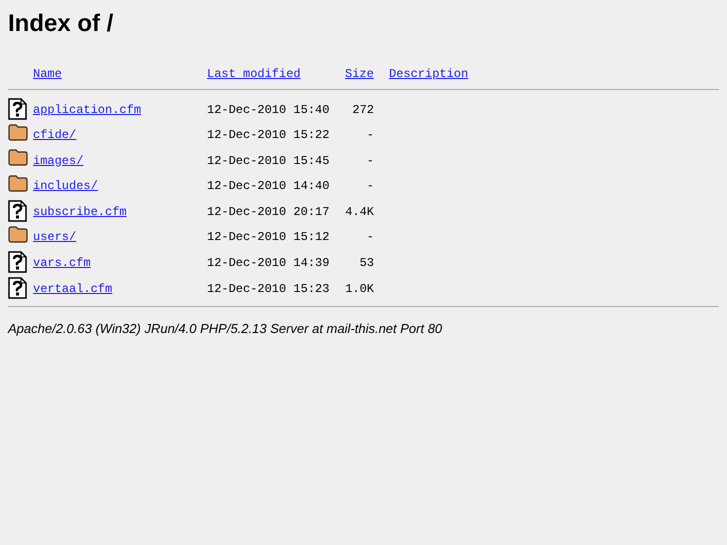 The width and height of the screenshot is (727, 545). What do you see at coordinates (58, 162) in the screenshot?
I see `file-link: images/` at bounding box center [58, 162].